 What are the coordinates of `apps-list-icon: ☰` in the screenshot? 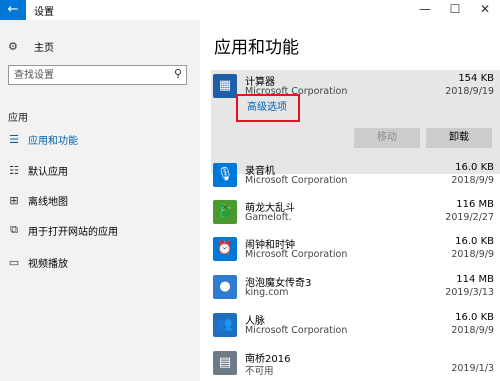 It's located at (14, 139).